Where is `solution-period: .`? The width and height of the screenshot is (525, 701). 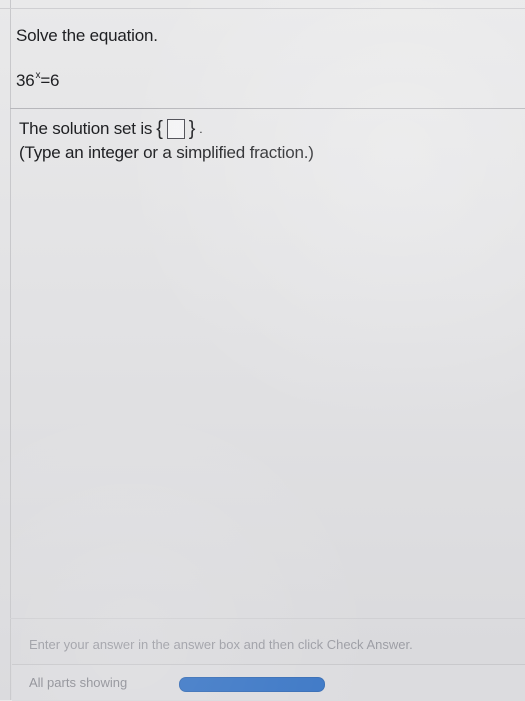
solution-period: . is located at coordinates (201, 129).